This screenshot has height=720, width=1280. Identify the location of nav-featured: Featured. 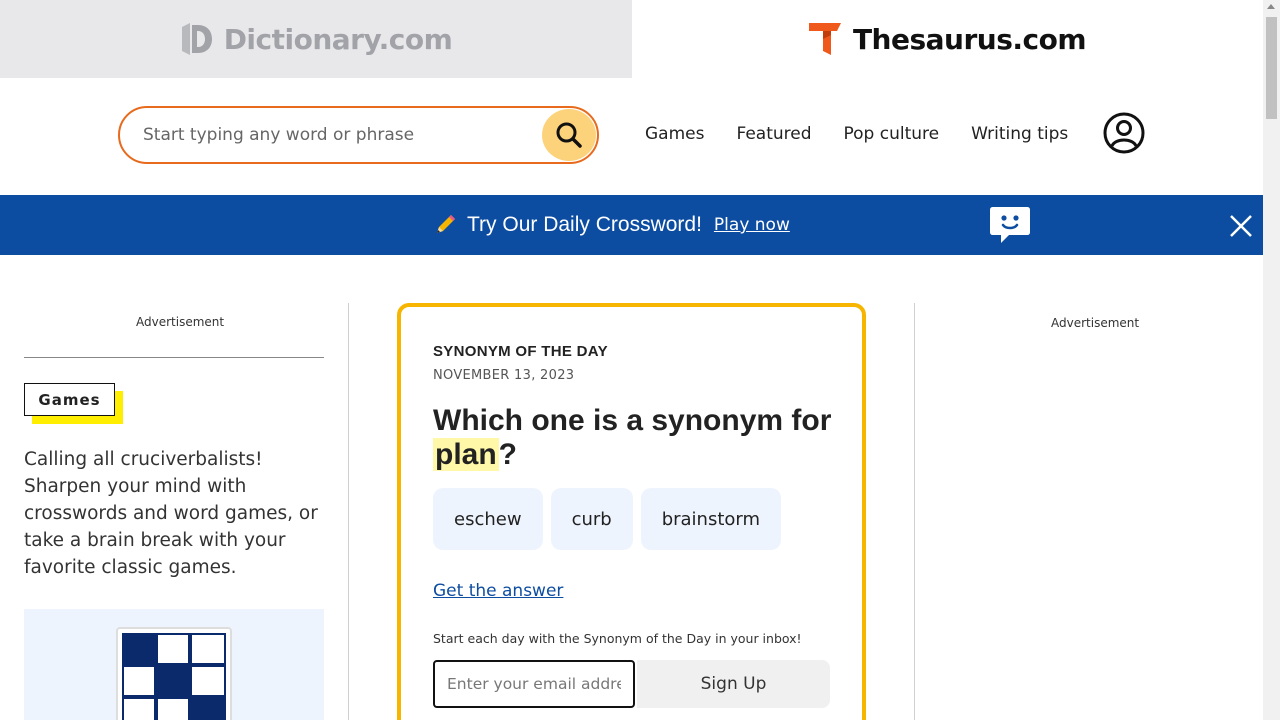
(773, 134).